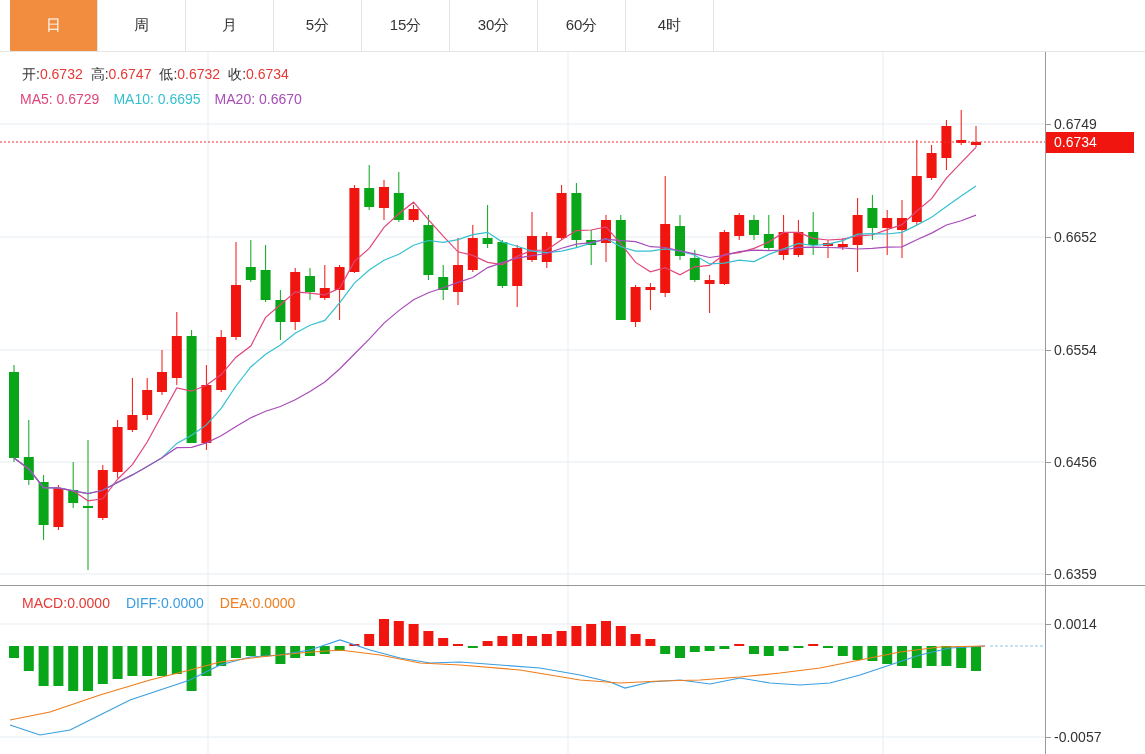 This screenshot has height=754, width=1145. Describe the element at coordinates (1017, 646) in the screenshot. I see `zero-line` at that location.